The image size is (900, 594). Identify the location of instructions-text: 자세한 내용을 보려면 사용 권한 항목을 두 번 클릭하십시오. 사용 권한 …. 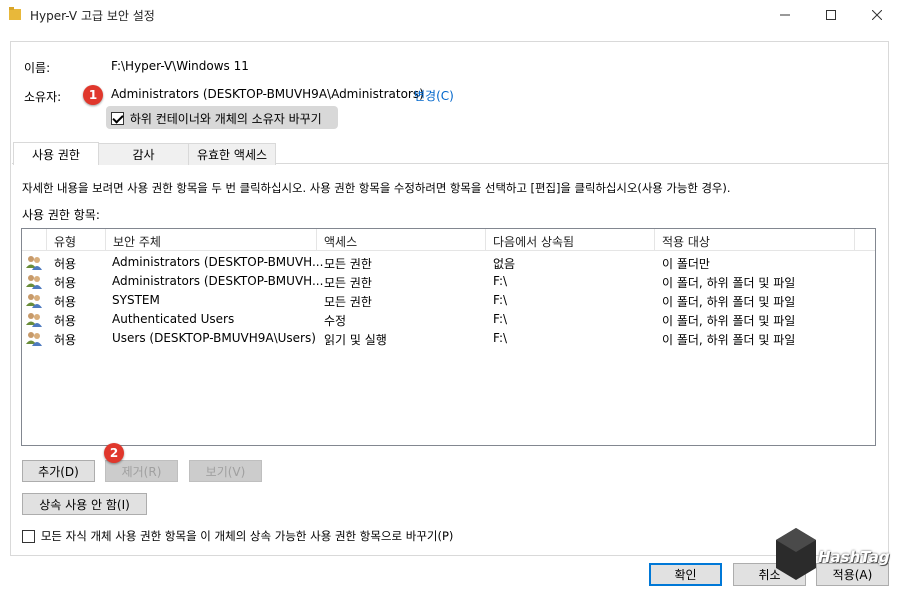
(376, 188).